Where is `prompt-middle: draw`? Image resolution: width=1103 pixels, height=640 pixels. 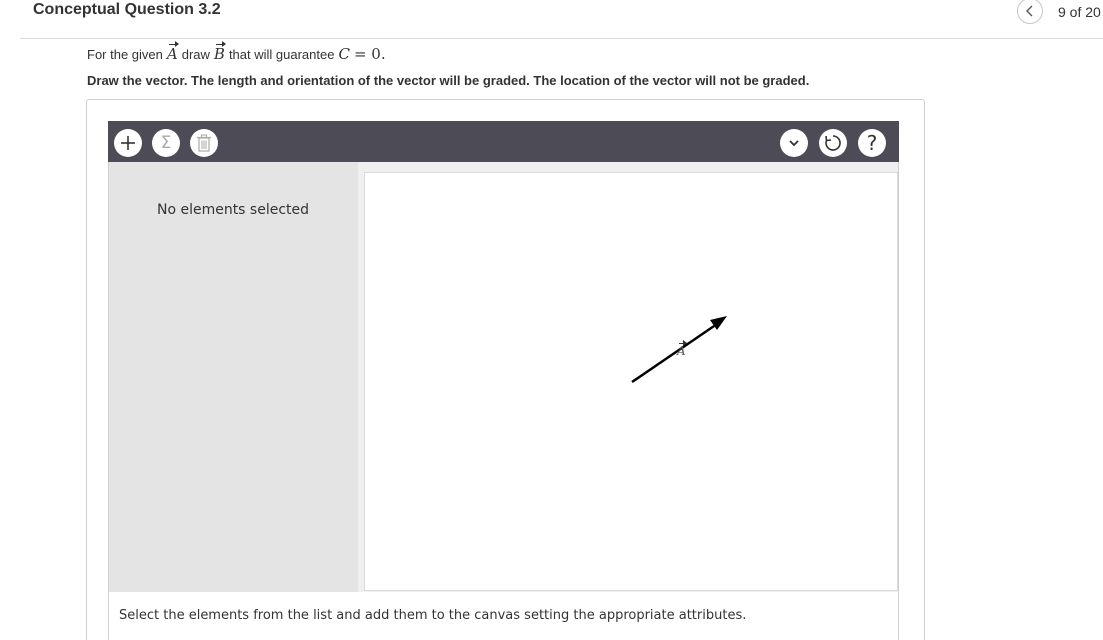
prompt-middle: draw is located at coordinates (195, 54).